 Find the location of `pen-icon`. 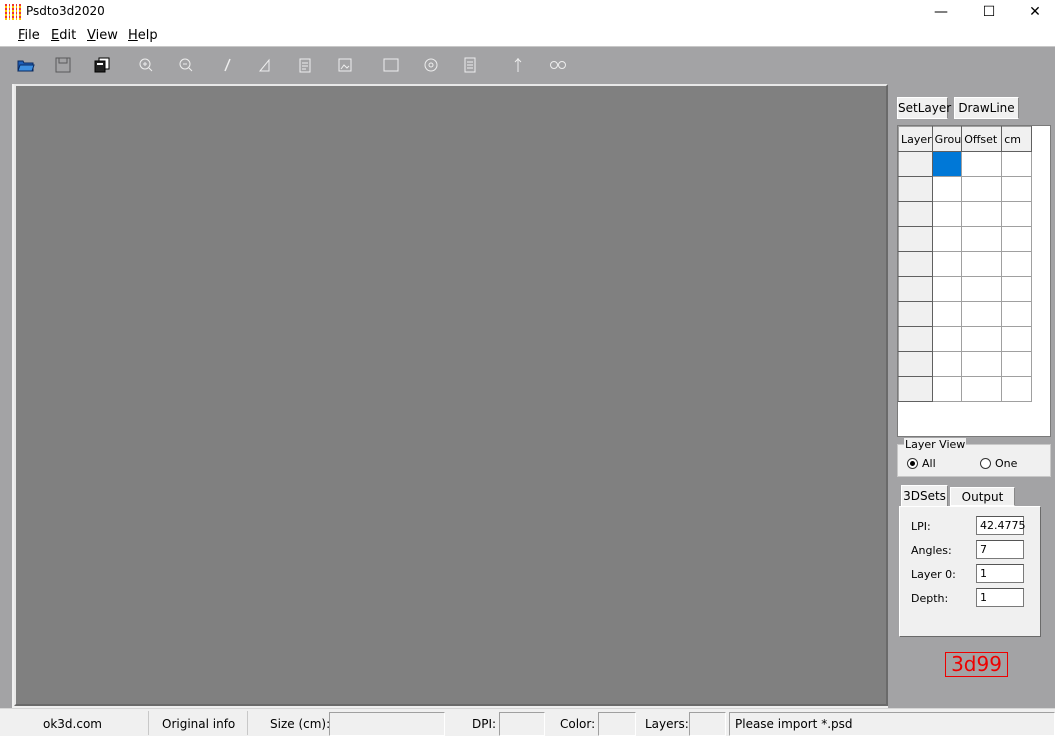

pen-icon is located at coordinates (228, 65).